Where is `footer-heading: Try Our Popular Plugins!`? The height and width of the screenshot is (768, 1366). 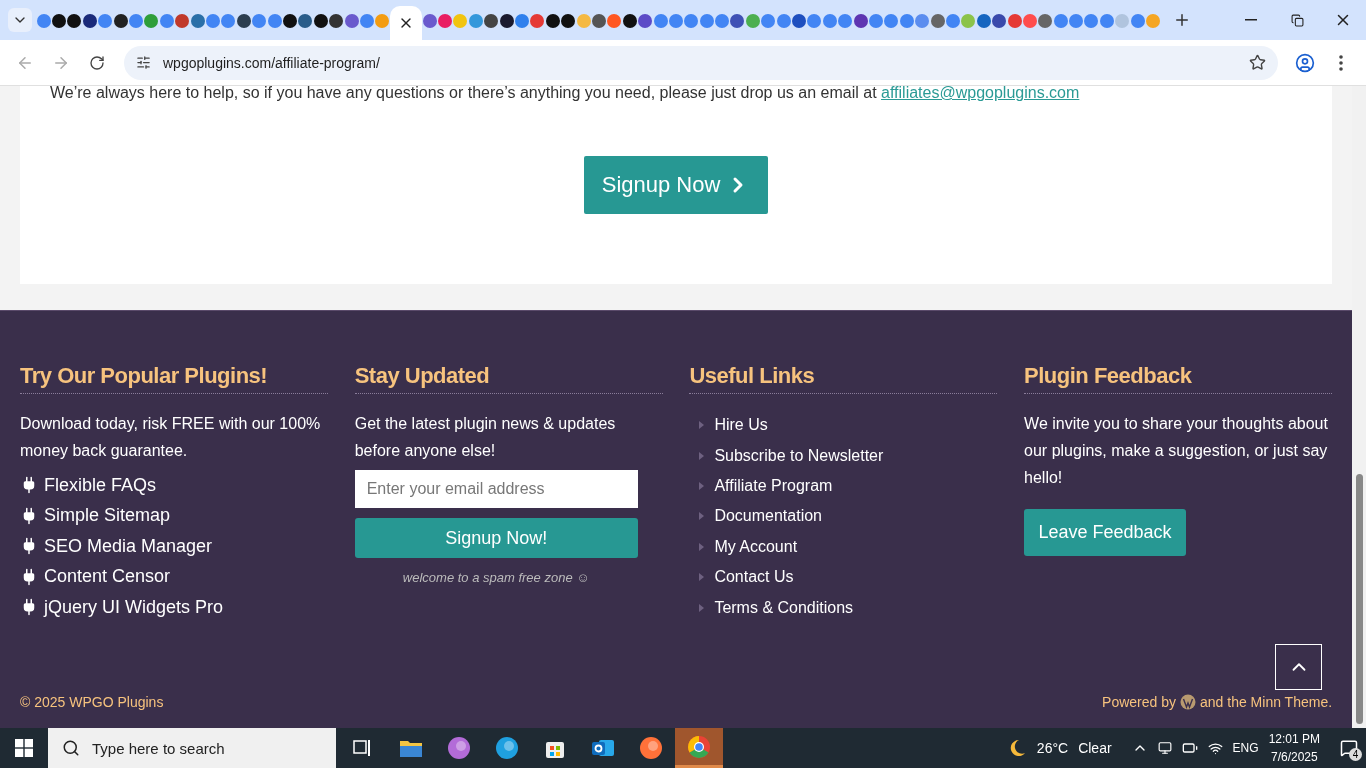
footer-heading: Try Our Popular Plugins! is located at coordinates (174, 378).